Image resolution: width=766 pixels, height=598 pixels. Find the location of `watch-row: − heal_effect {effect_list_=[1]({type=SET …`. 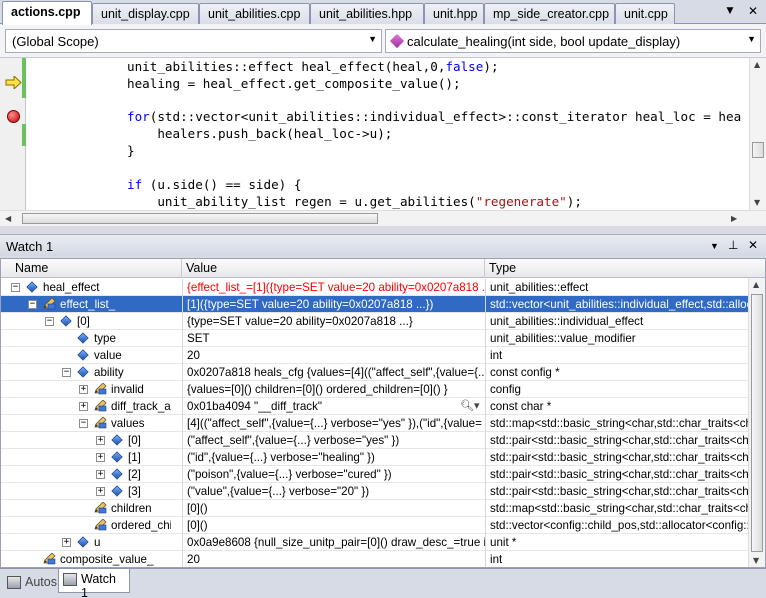

watch-row: − heal_effect {effect_list_=[1]({type=SET … is located at coordinates (375, 287).